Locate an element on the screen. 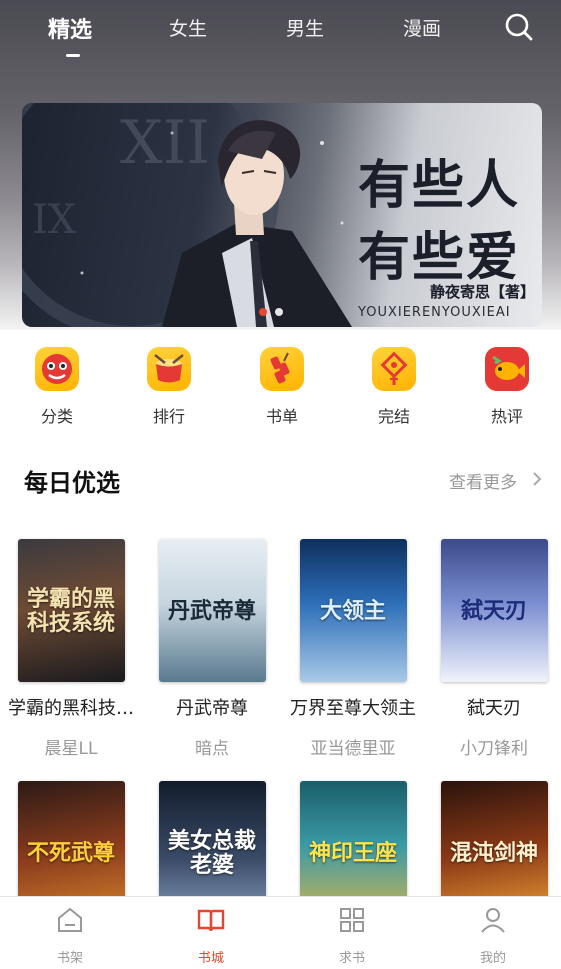 Image resolution: width=561 pixels, height=969 pixels. bottom-navigation: 书架 书城 求书 我的 is located at coordinates (280, 932).